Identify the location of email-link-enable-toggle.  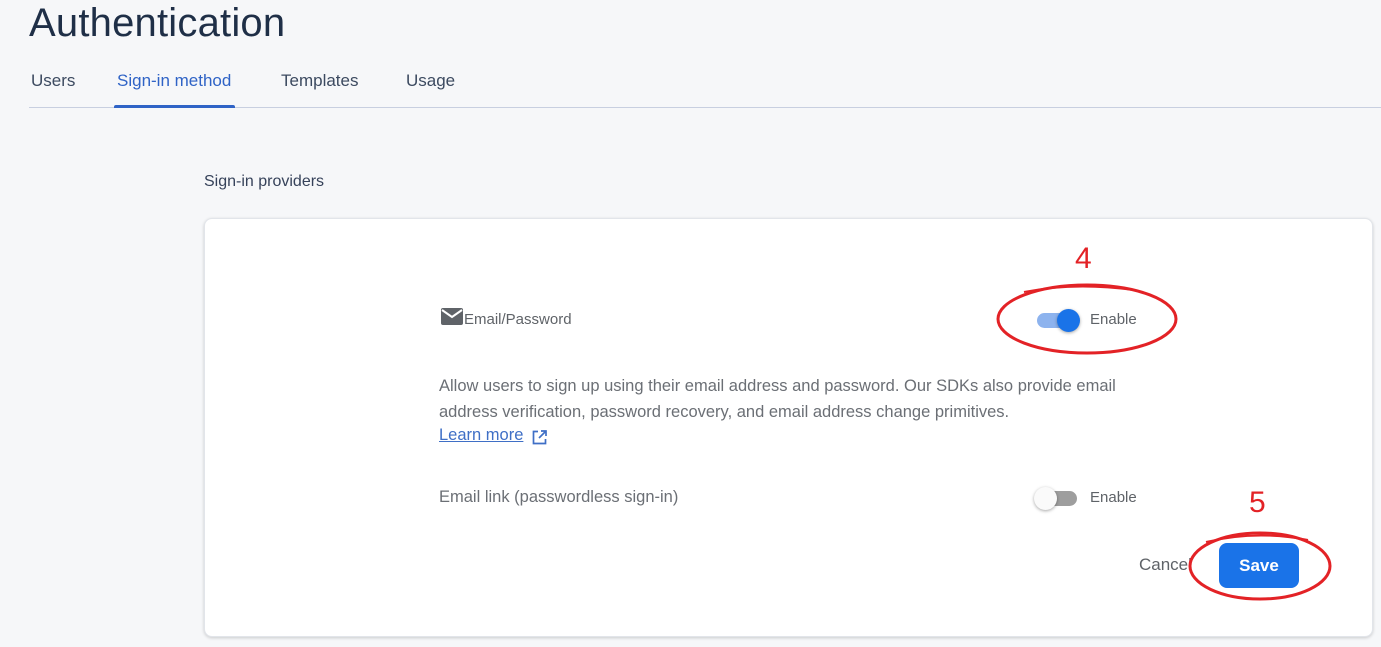
(1057, 498).